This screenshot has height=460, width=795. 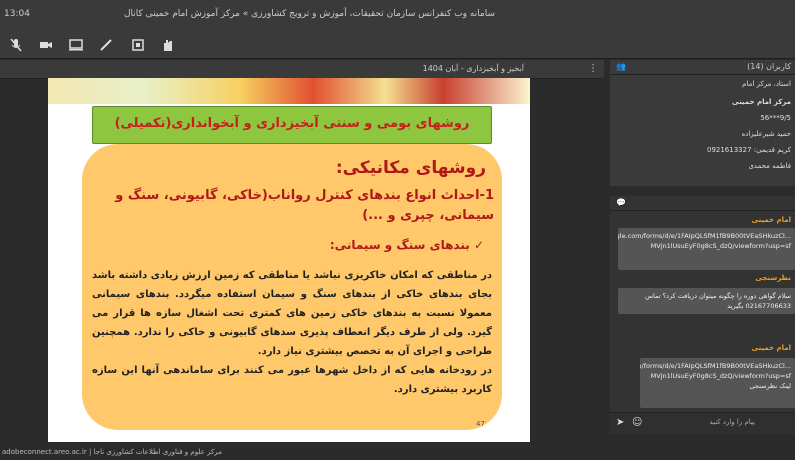 What do you see at coordinates (621, 202) in the screenshot?
I see `chat-icon: 💬` at bounding box center [621, 202].